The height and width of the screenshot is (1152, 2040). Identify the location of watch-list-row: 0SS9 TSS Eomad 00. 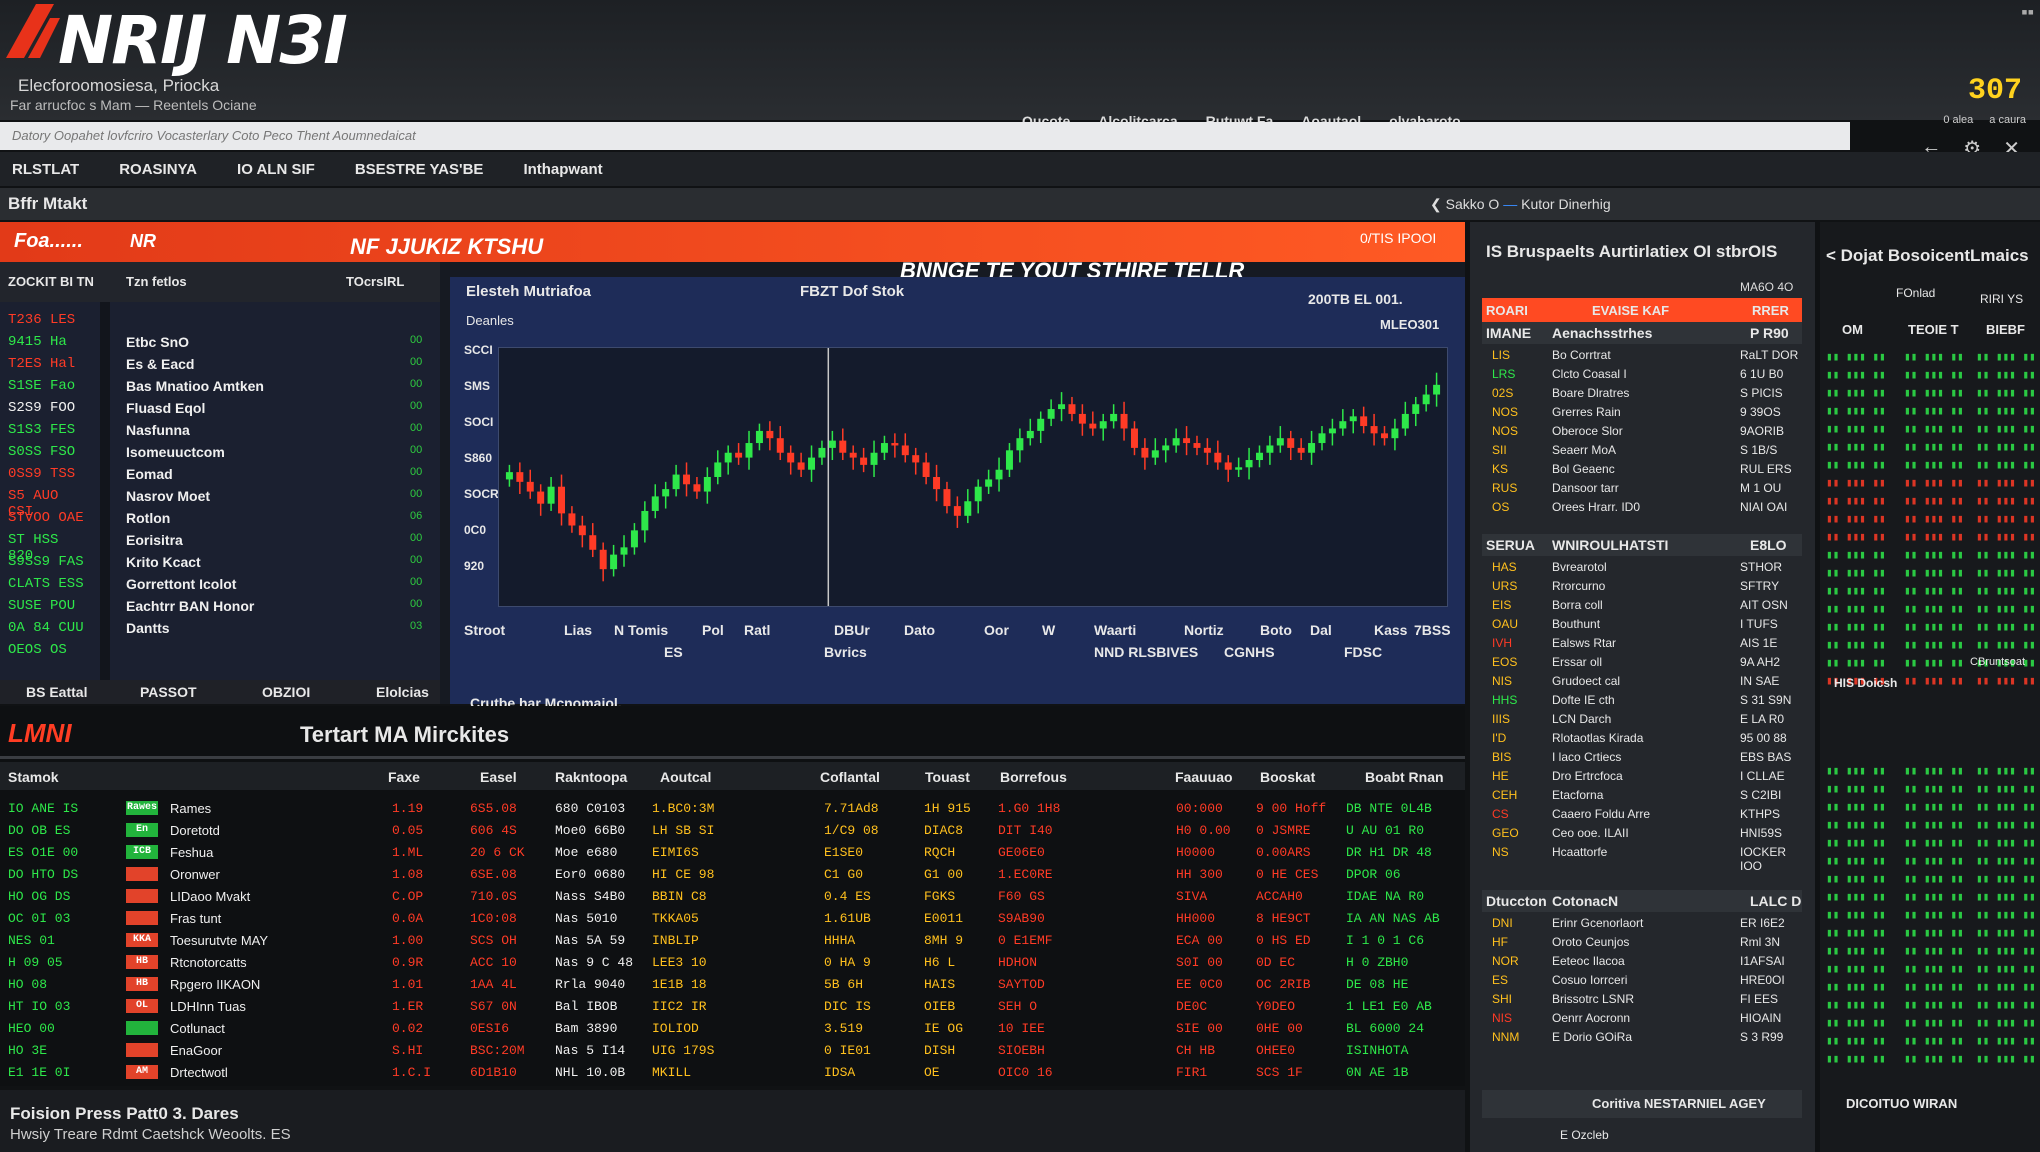
(220, 476).